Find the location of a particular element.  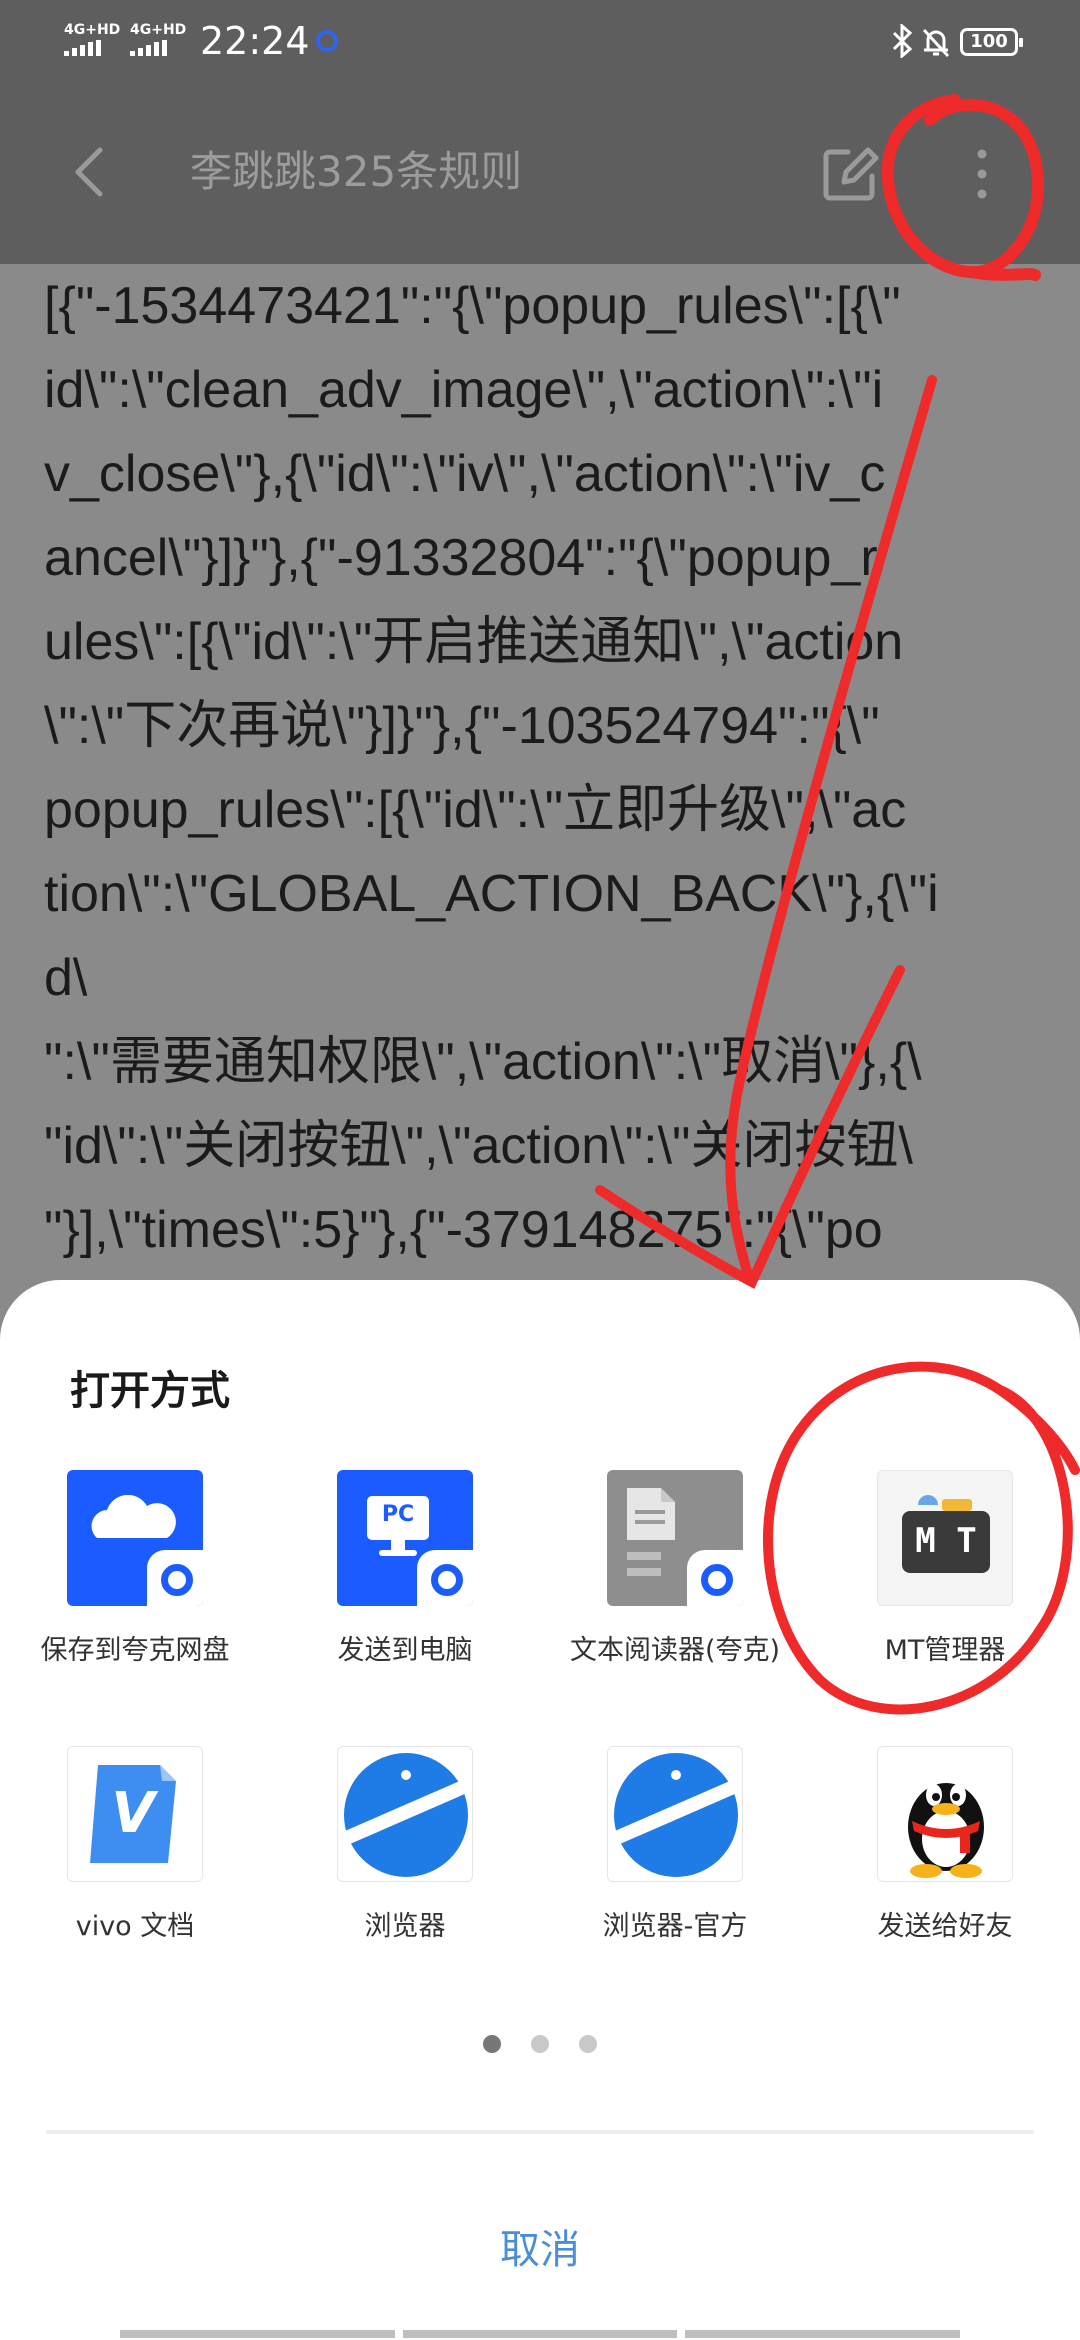

back-button is located at coordinates (92, 172).